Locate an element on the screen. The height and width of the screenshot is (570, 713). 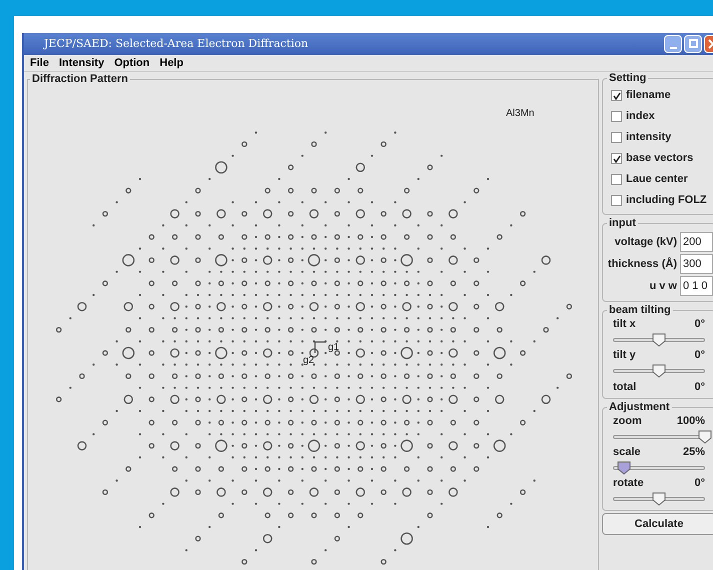
checkbox: filename is located at coordinates (659, 95).